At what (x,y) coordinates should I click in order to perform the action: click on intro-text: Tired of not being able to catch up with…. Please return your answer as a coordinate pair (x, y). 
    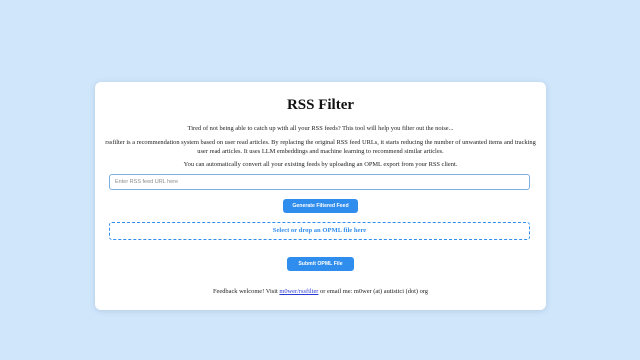
    Looking at the image, I should click on (320, 128).